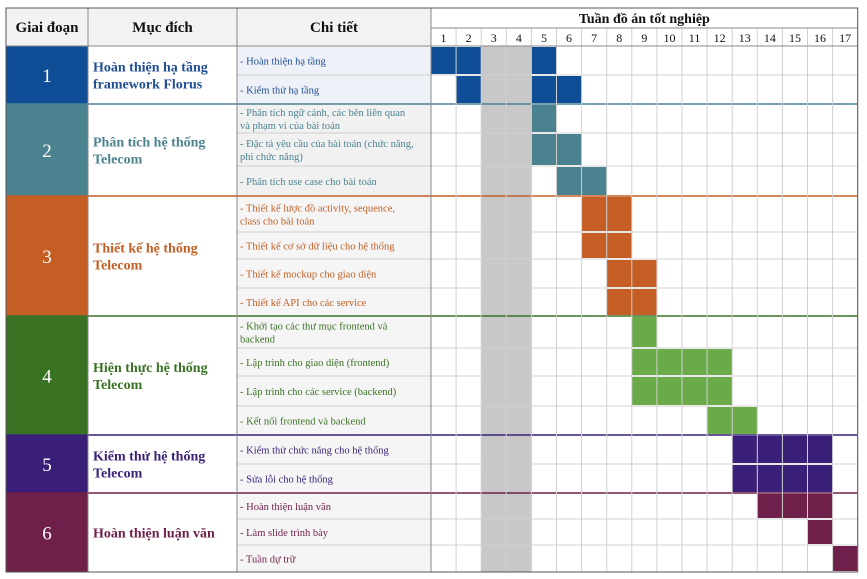 The image size is (867, 579). I want to click on week-label-1: 1, so click(444, 38).